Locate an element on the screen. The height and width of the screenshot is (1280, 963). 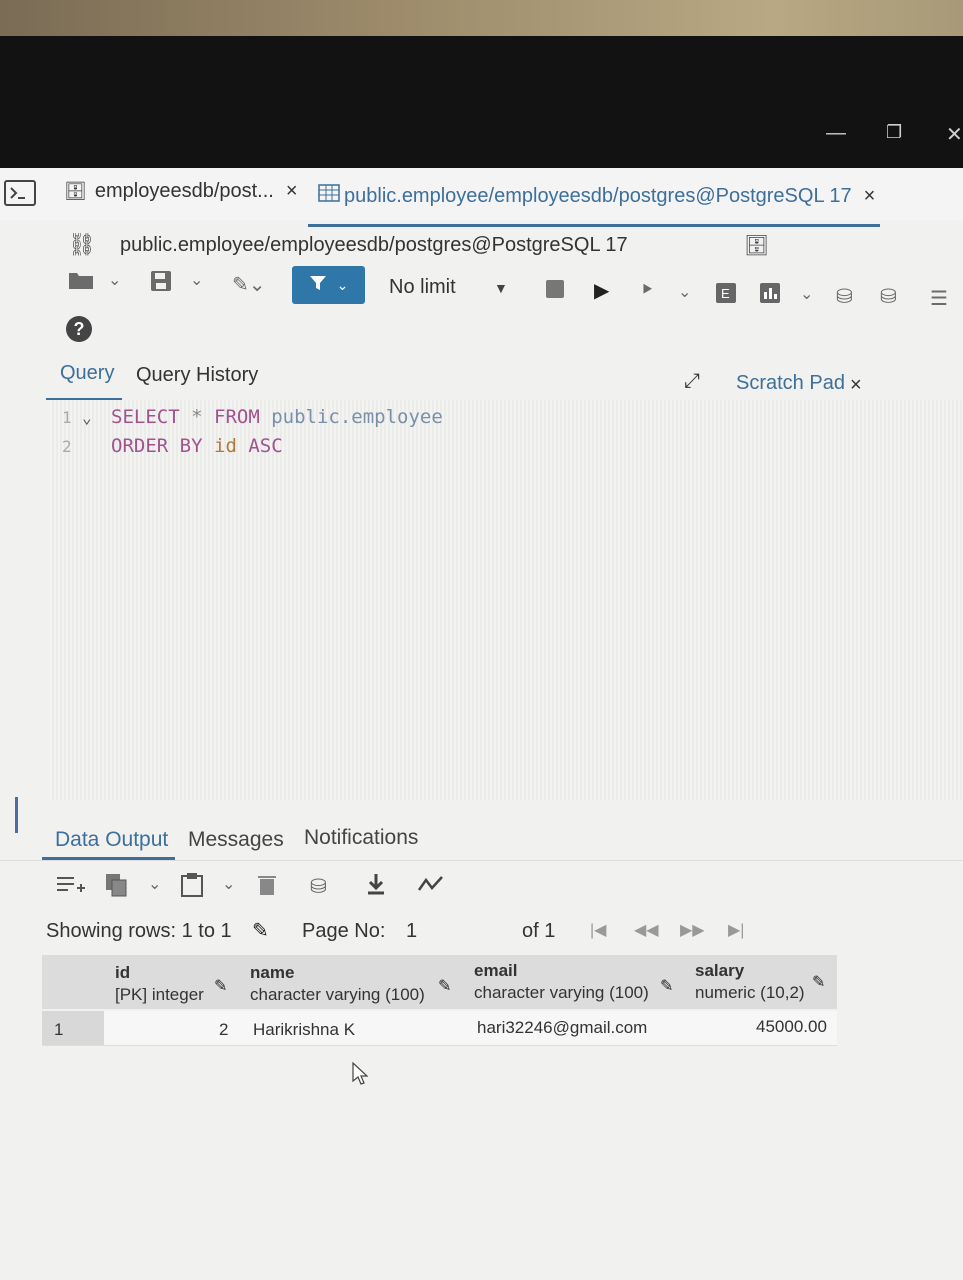
query-tabs: Query Query History ⤢ Scratch Pad × is located at coordinates (481, 380).